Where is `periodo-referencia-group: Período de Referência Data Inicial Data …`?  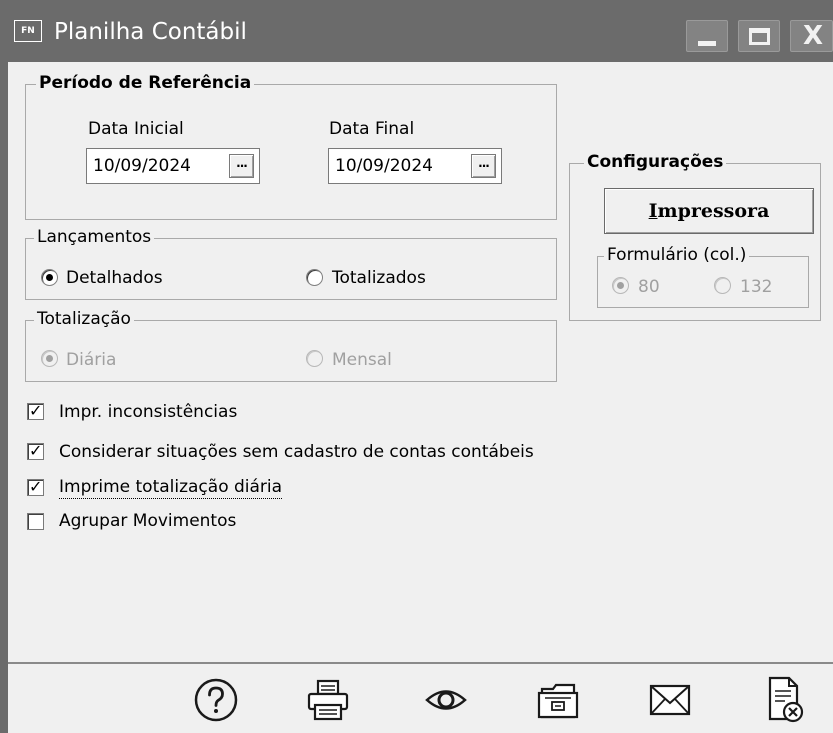
periodo-referencia-group: Período de Referência Data Inicial Data … is located at coordinates (291, 146).